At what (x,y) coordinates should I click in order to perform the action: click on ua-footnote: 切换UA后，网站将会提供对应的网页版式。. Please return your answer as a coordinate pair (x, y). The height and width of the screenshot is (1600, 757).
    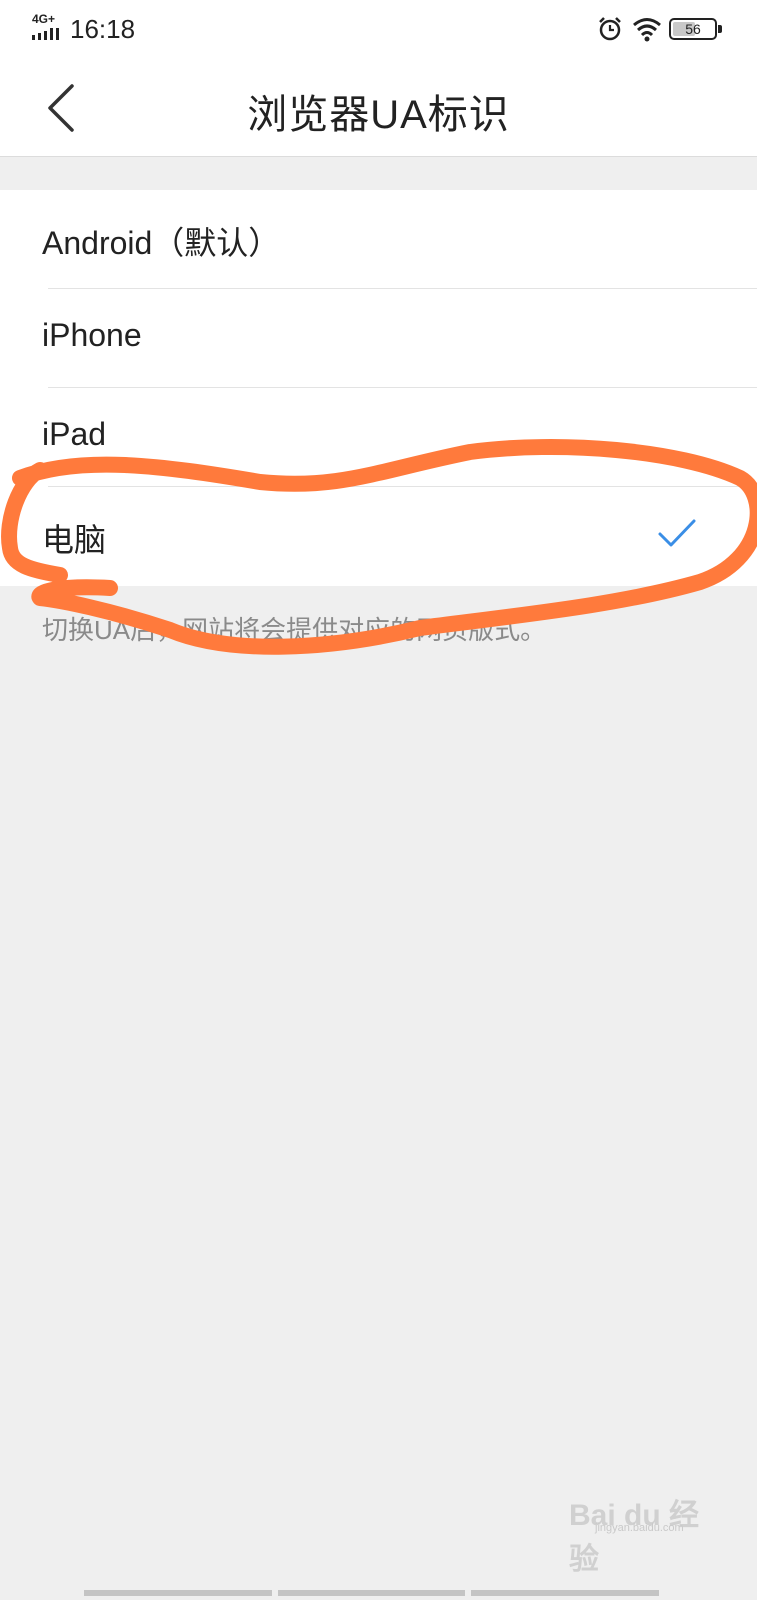
    Looking at the image, I should click on (294, 630).